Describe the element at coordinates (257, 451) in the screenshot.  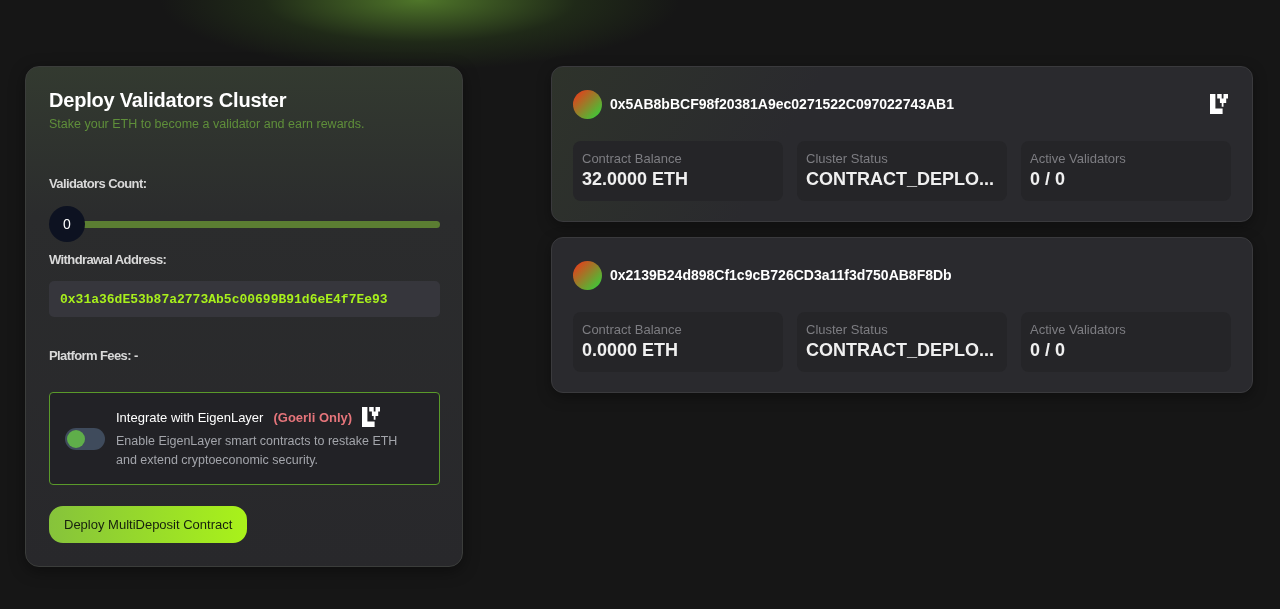
I see `option-description: Enable EigenLayer smart contracts to restake ETH and extend cryptoeconomic security.` at that location.